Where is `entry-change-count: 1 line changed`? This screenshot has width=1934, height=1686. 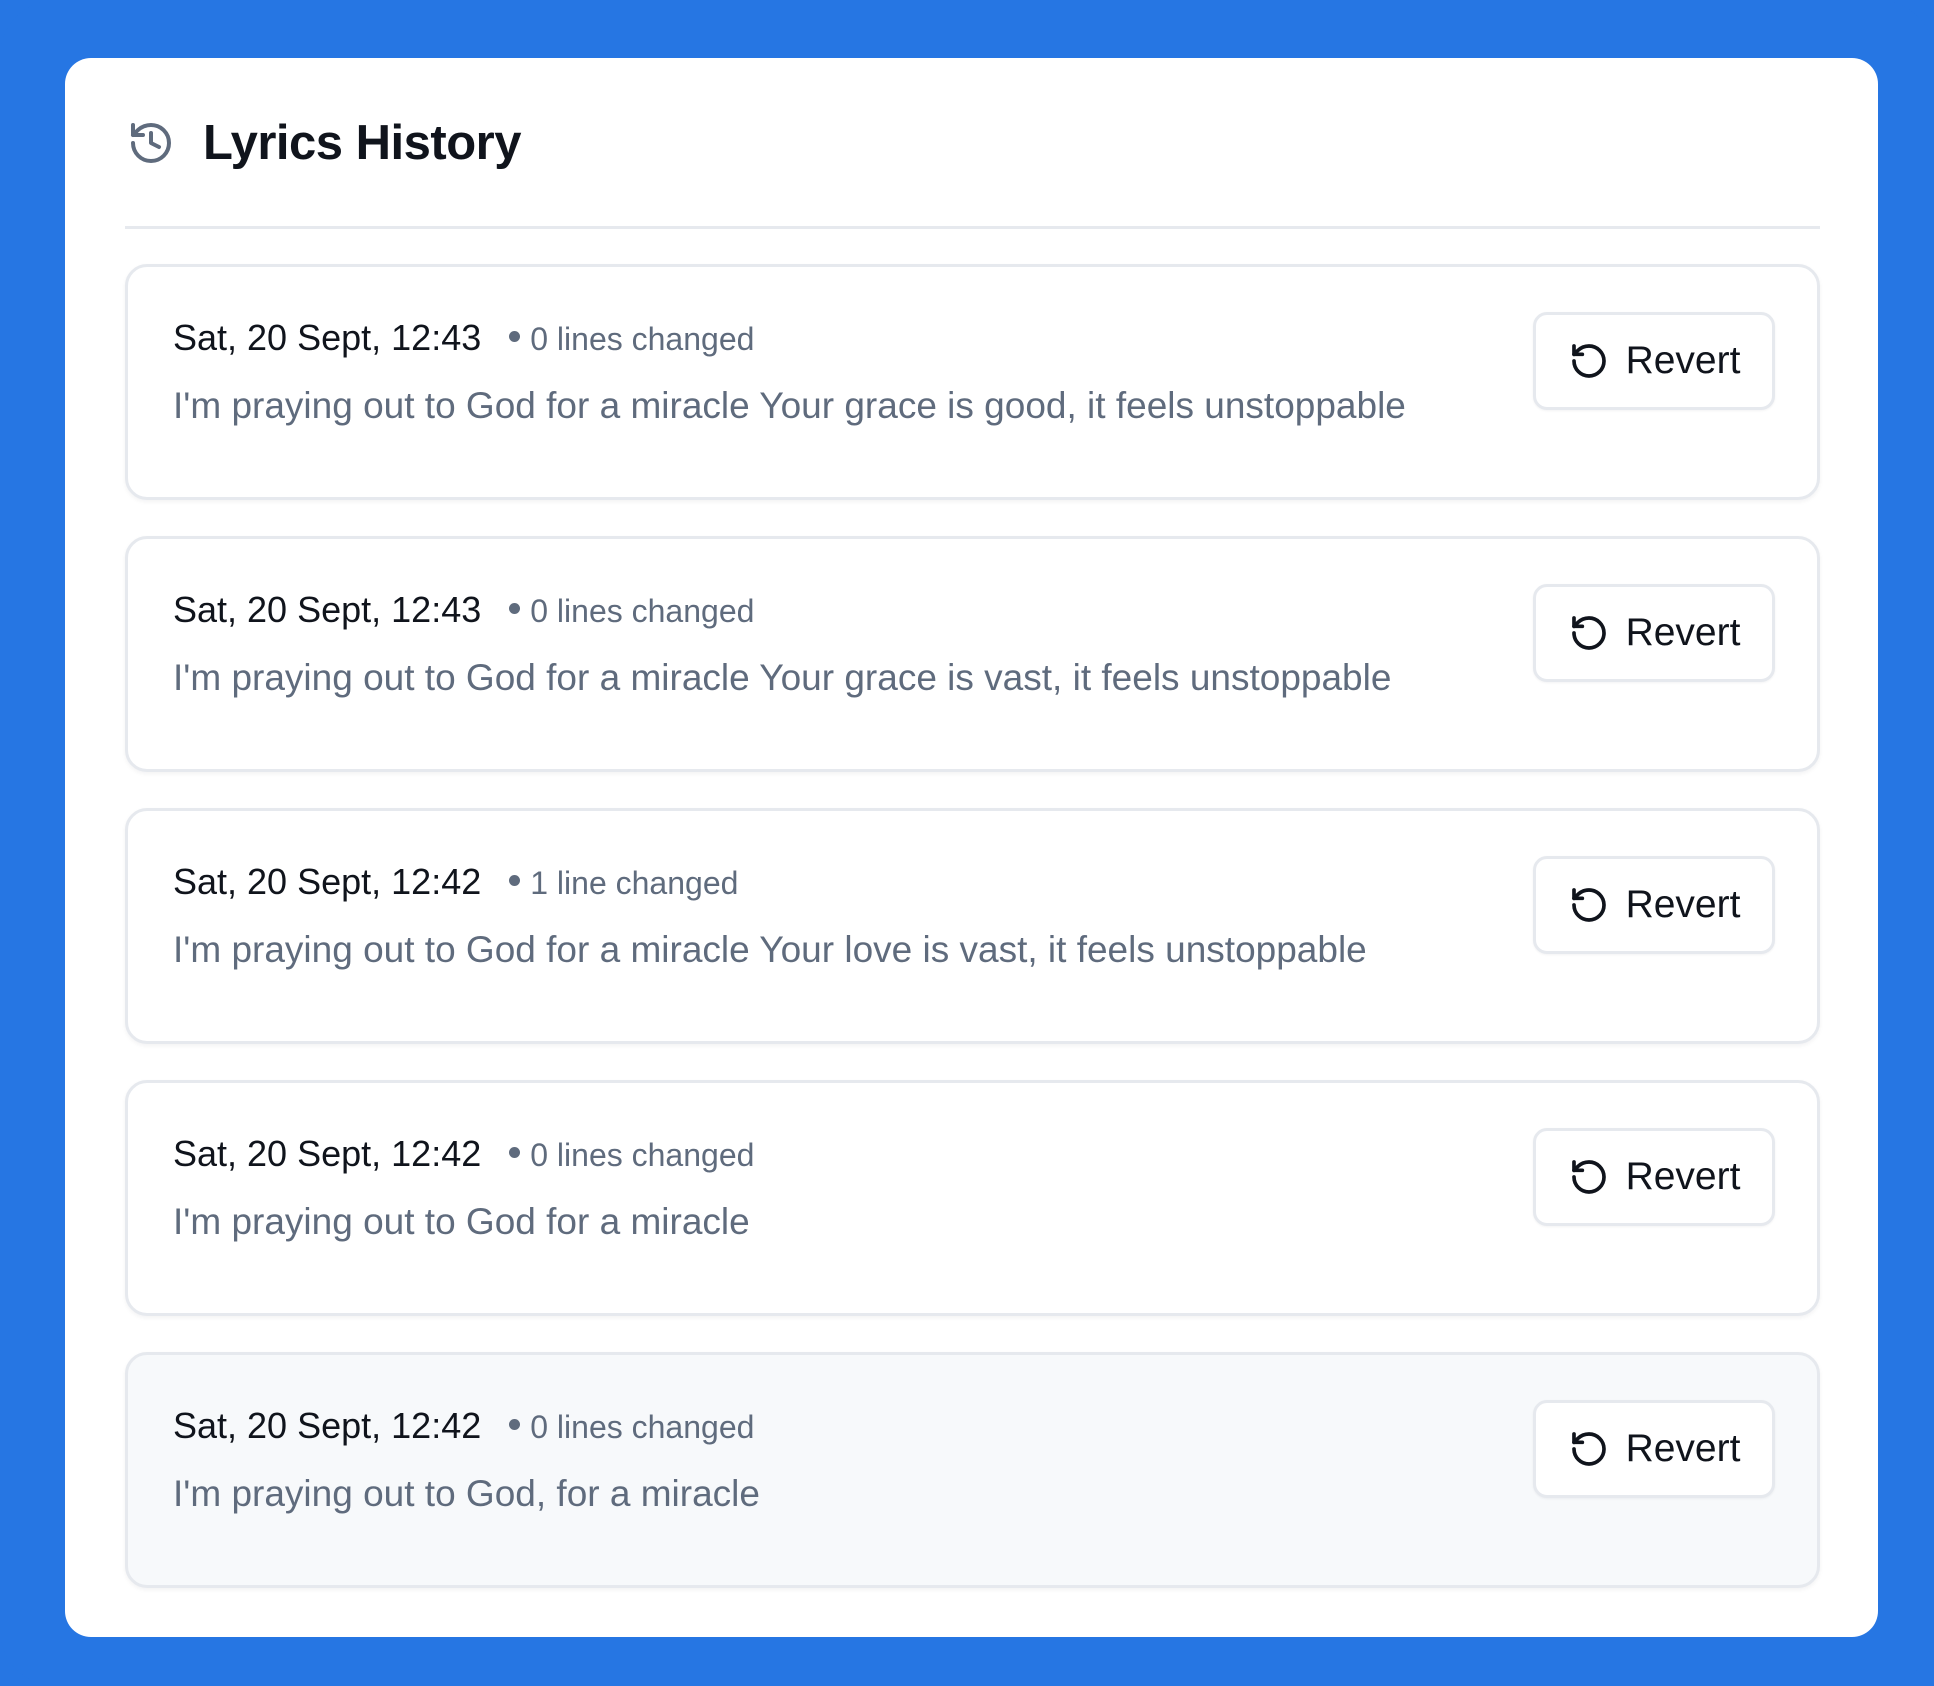
entry-change-count: 1 line changed is located at coordinates (634, 883).